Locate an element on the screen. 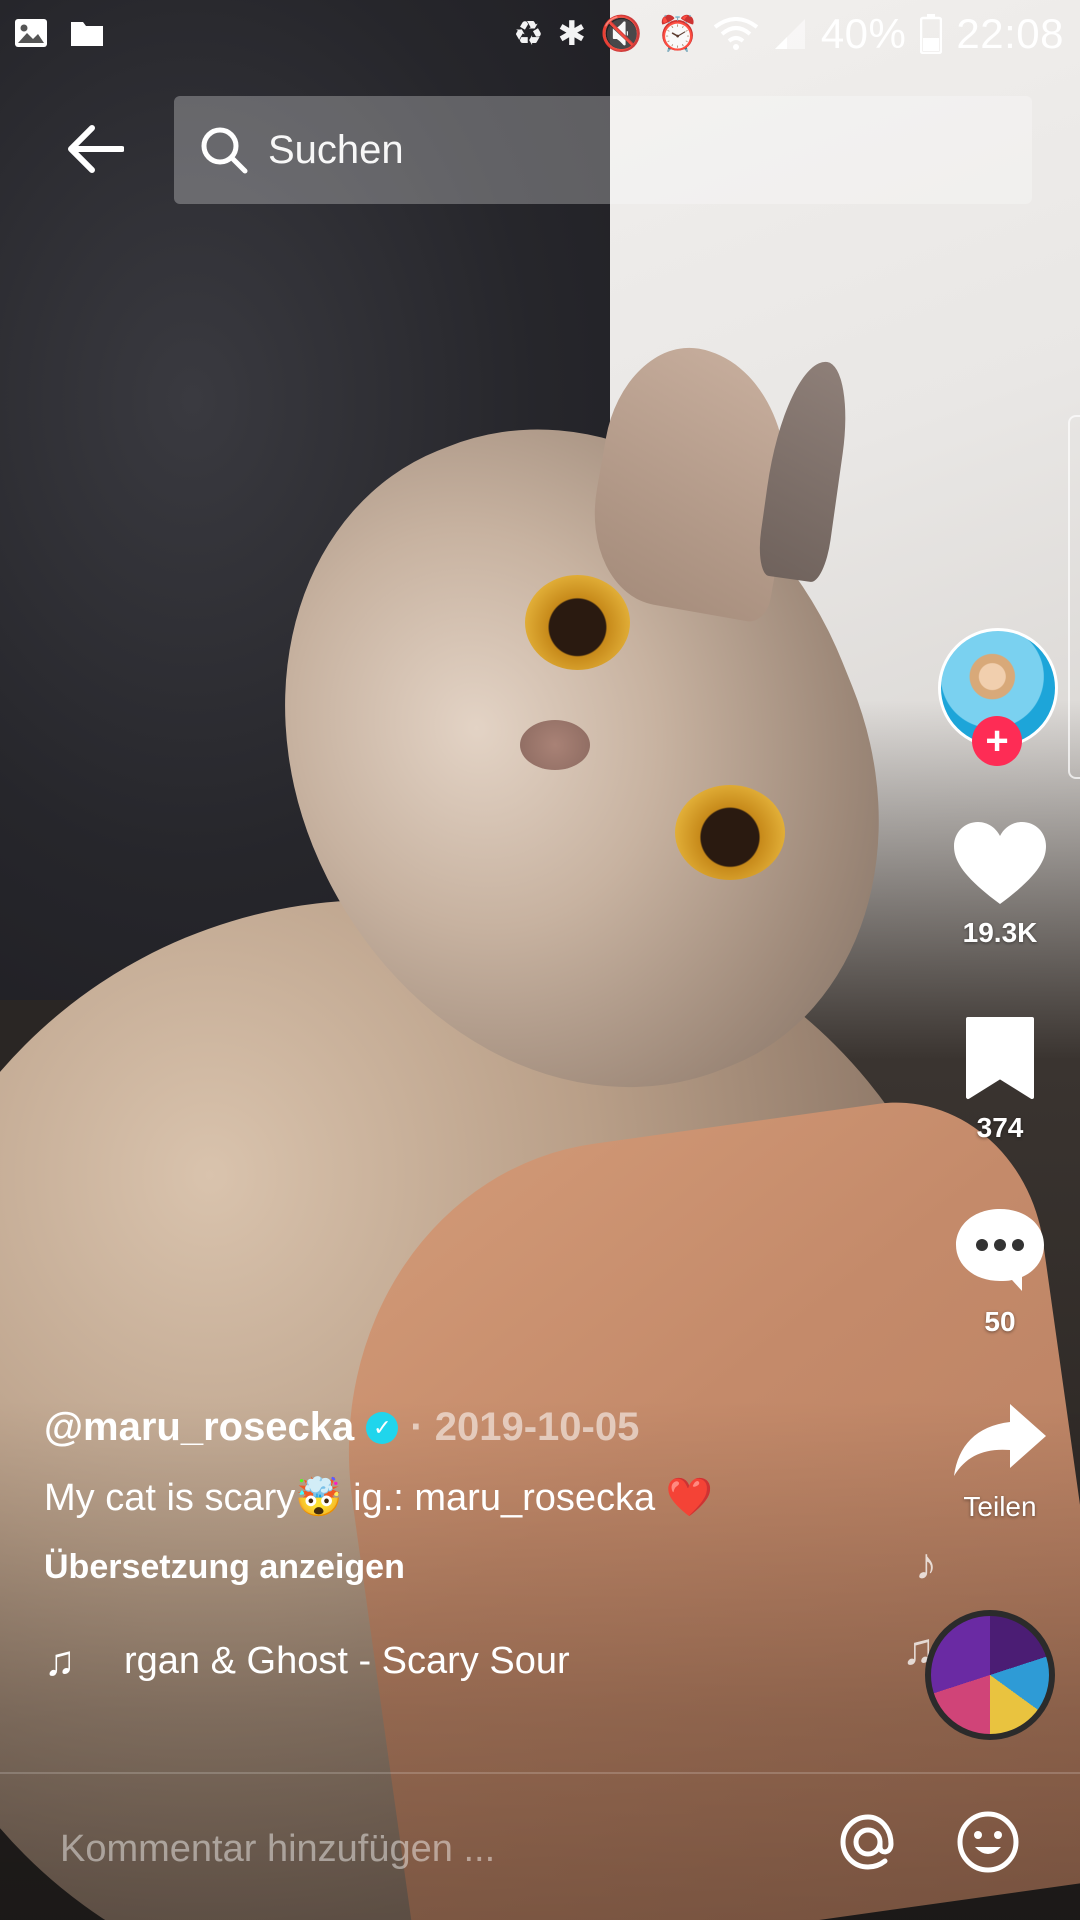  cat-eye-right is located at coordinates (730, 832).